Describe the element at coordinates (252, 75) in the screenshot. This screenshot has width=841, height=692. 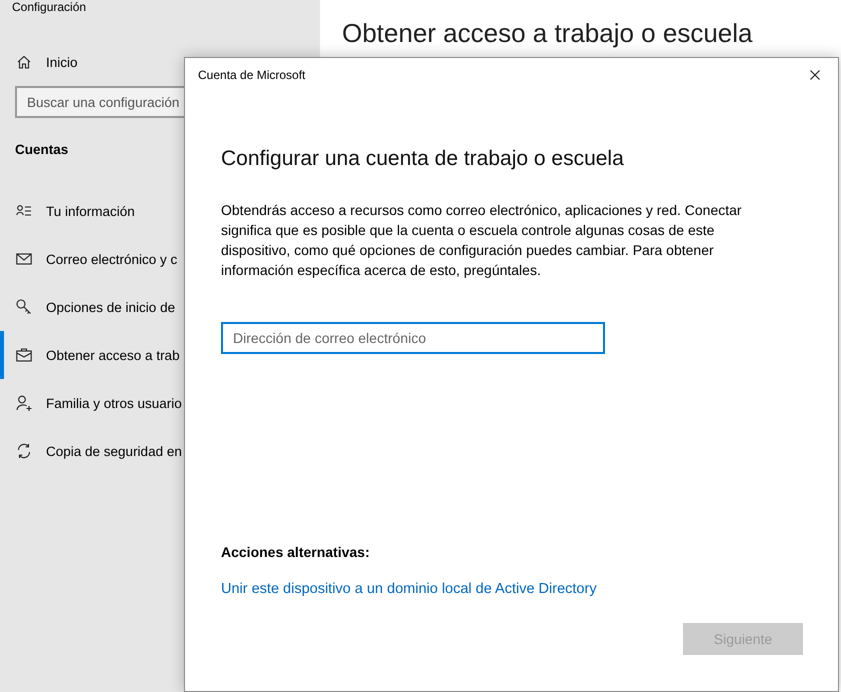
I see `dialog-title: Cuenta de Microsoft` at that location.